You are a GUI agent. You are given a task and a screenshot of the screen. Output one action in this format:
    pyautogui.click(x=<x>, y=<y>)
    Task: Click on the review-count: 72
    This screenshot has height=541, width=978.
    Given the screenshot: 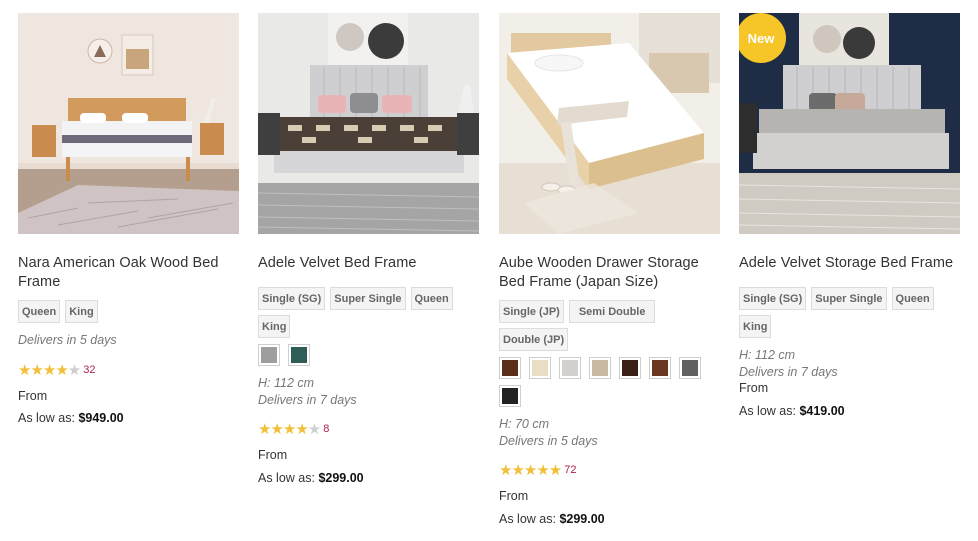 What is the action you would take?
    pyautogui.click(x=570, y=470)
    